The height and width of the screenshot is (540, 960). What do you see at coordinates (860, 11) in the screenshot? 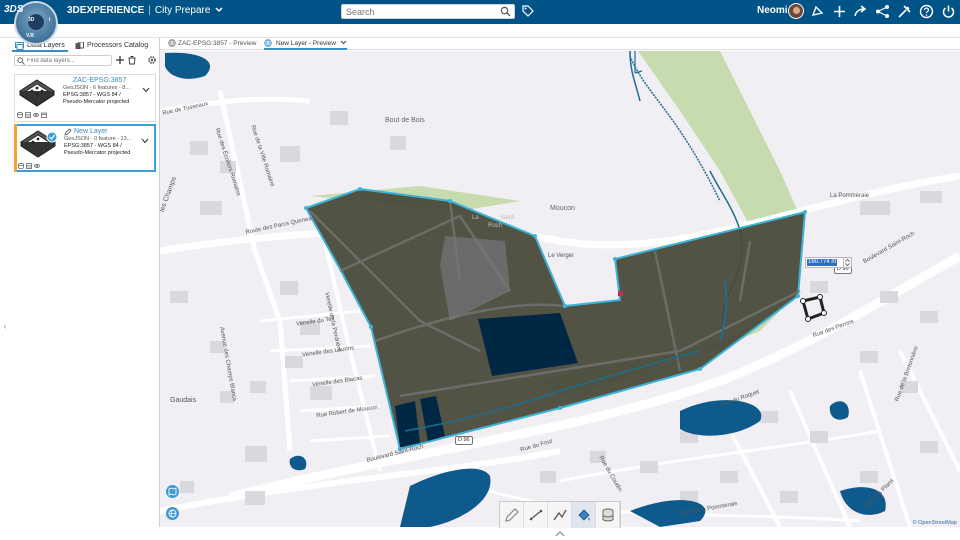
I see `share-arrow-icon` at bounding box center [860, 11].